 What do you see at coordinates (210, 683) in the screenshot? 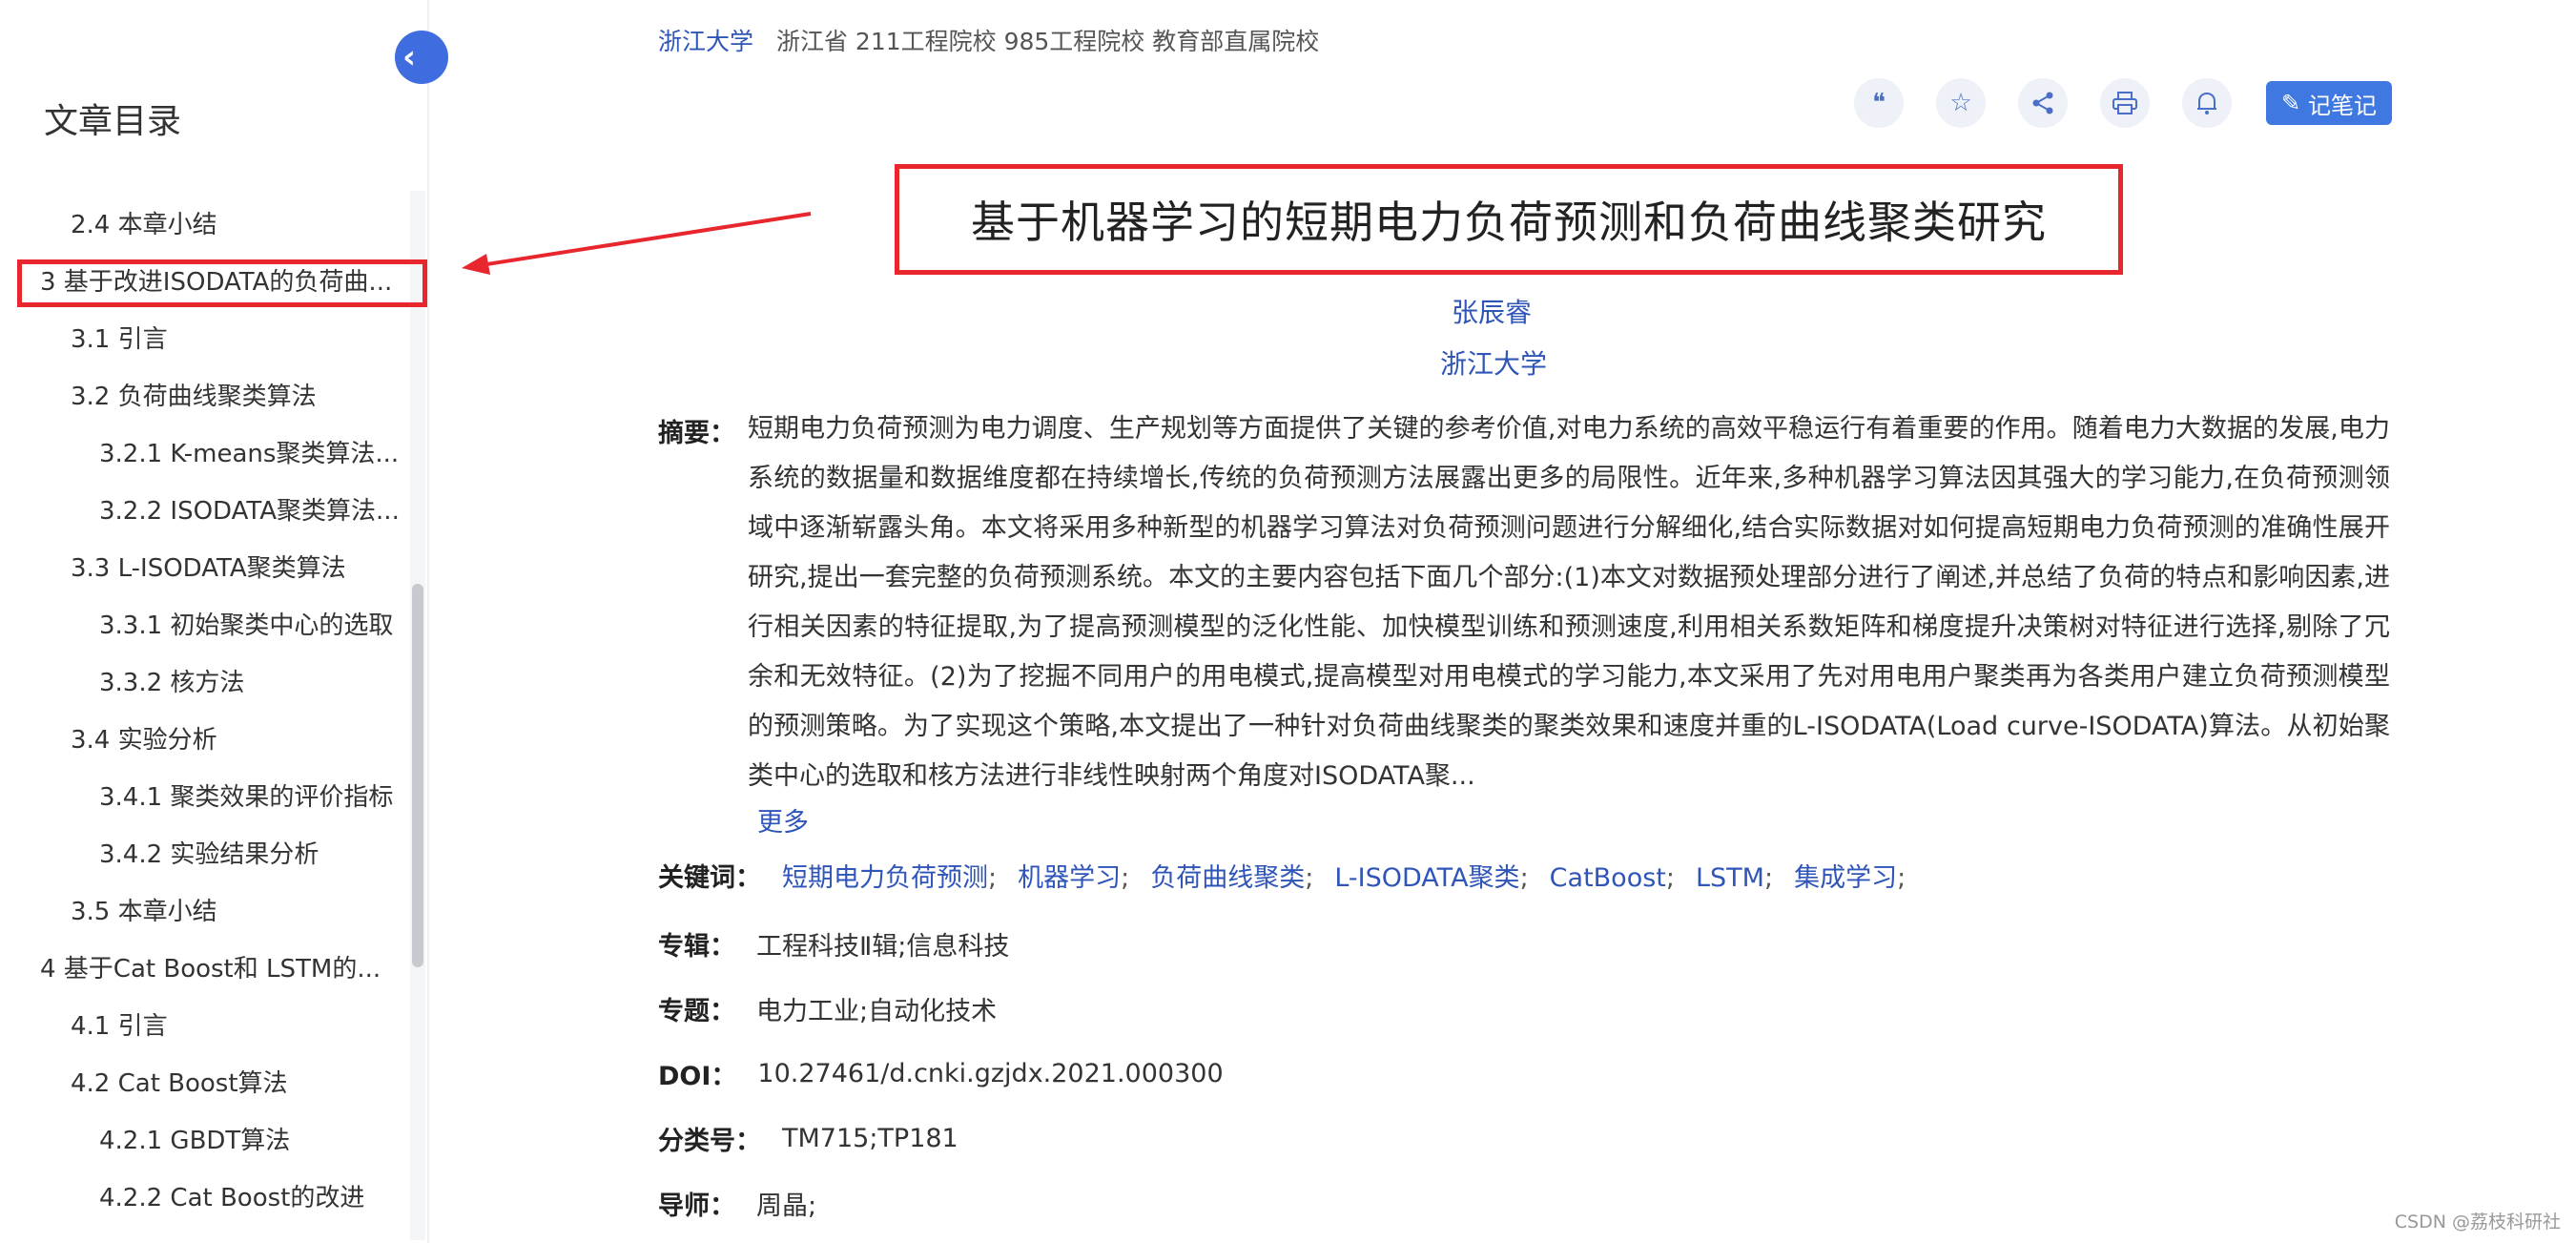
I see `toc-item: 3.3.2 核方法` at bounding box center [210, 683].